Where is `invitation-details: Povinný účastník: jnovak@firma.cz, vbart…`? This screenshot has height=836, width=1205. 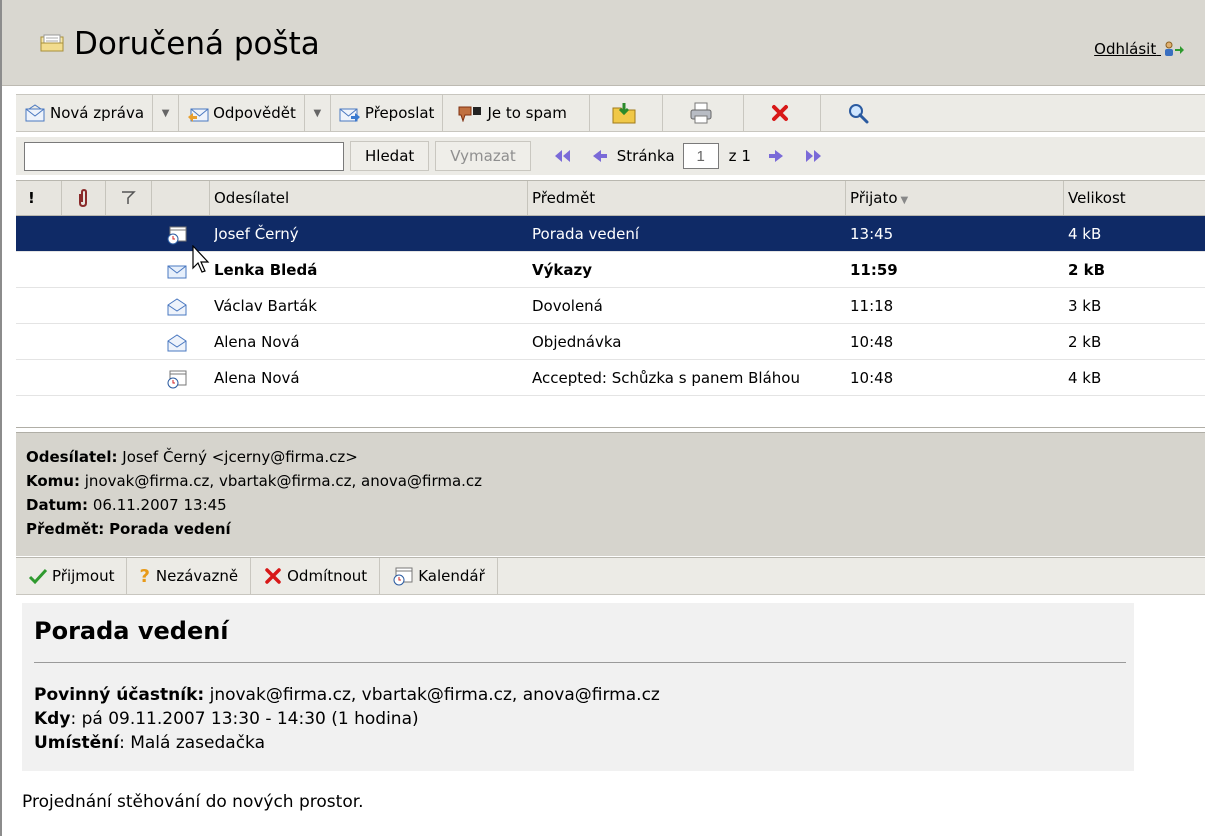 invitation-details: Povinný účastník: jnovak@firma.cz, vbart… is located at coordinates (347, 719).